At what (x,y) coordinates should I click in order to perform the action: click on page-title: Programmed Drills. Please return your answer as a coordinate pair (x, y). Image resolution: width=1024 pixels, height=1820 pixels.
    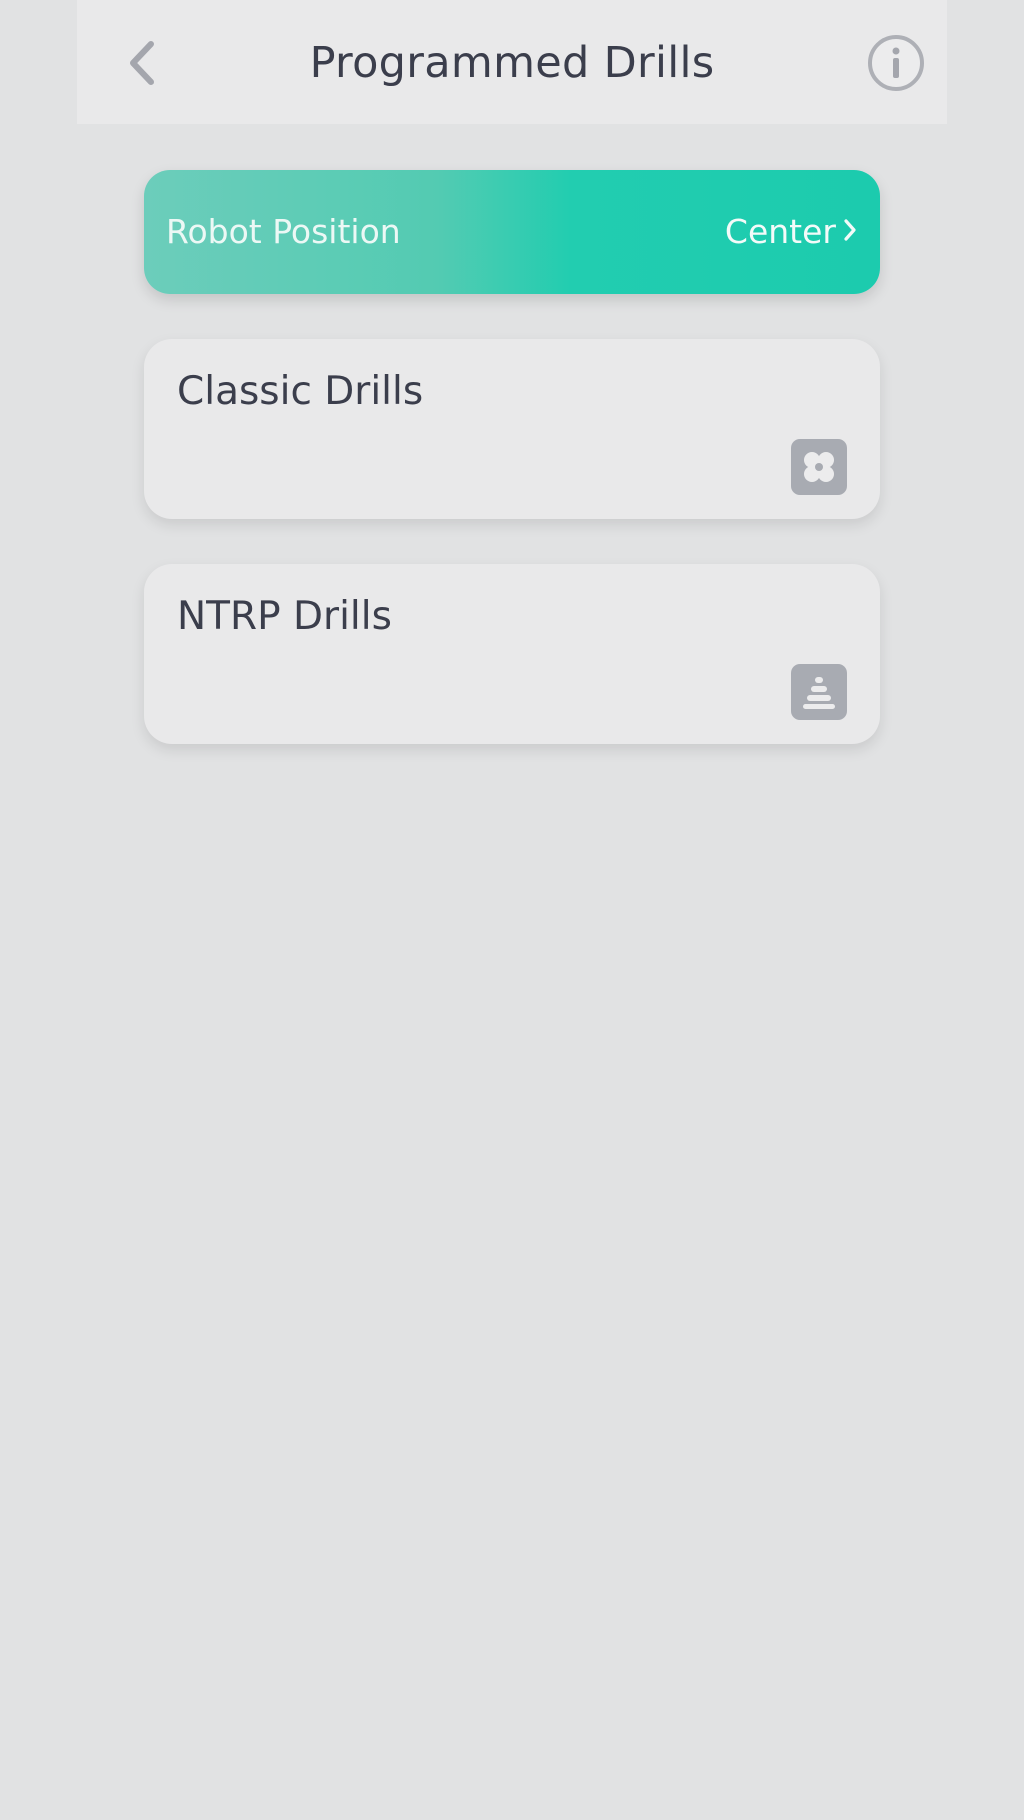
    Looking at the image, I should click on (512, 63).